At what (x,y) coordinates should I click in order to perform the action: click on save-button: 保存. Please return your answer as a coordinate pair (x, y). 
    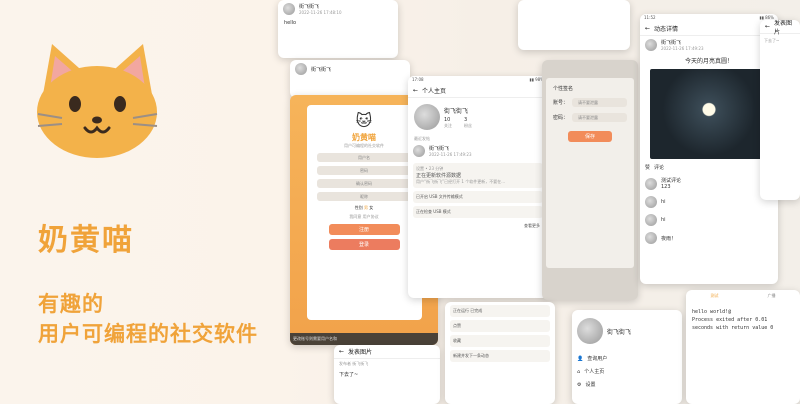
    Looking at the image, I should click on (590, 136).